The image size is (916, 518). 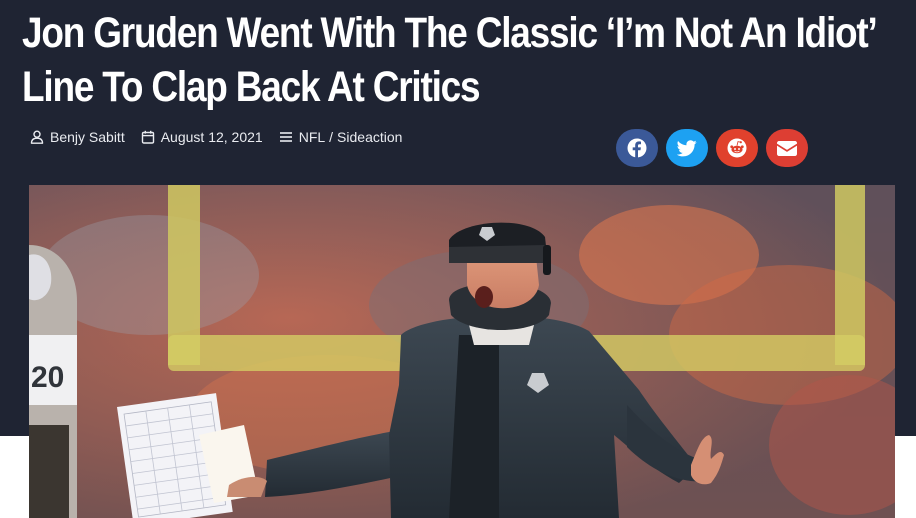 I want to click on user-icon, so click(x=37, y=137).